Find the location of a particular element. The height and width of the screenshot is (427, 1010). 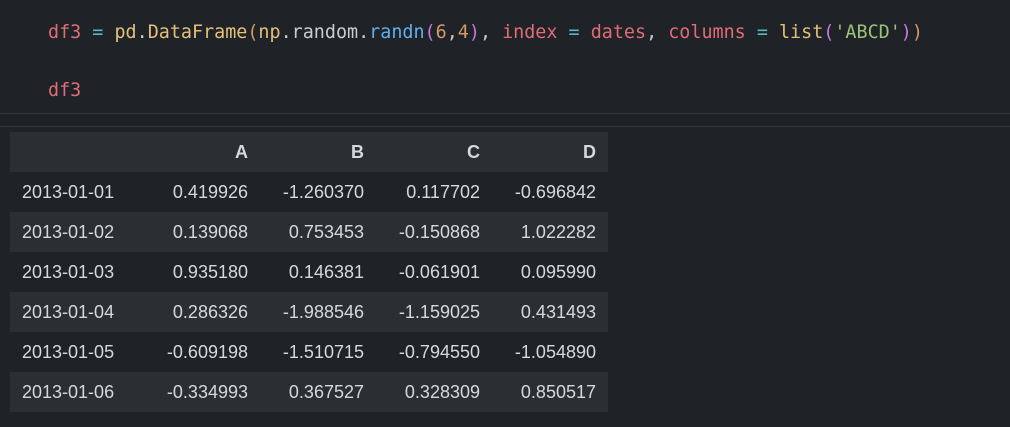

row-index-label: 2013-01-04 is located at coordinates (68, 311).